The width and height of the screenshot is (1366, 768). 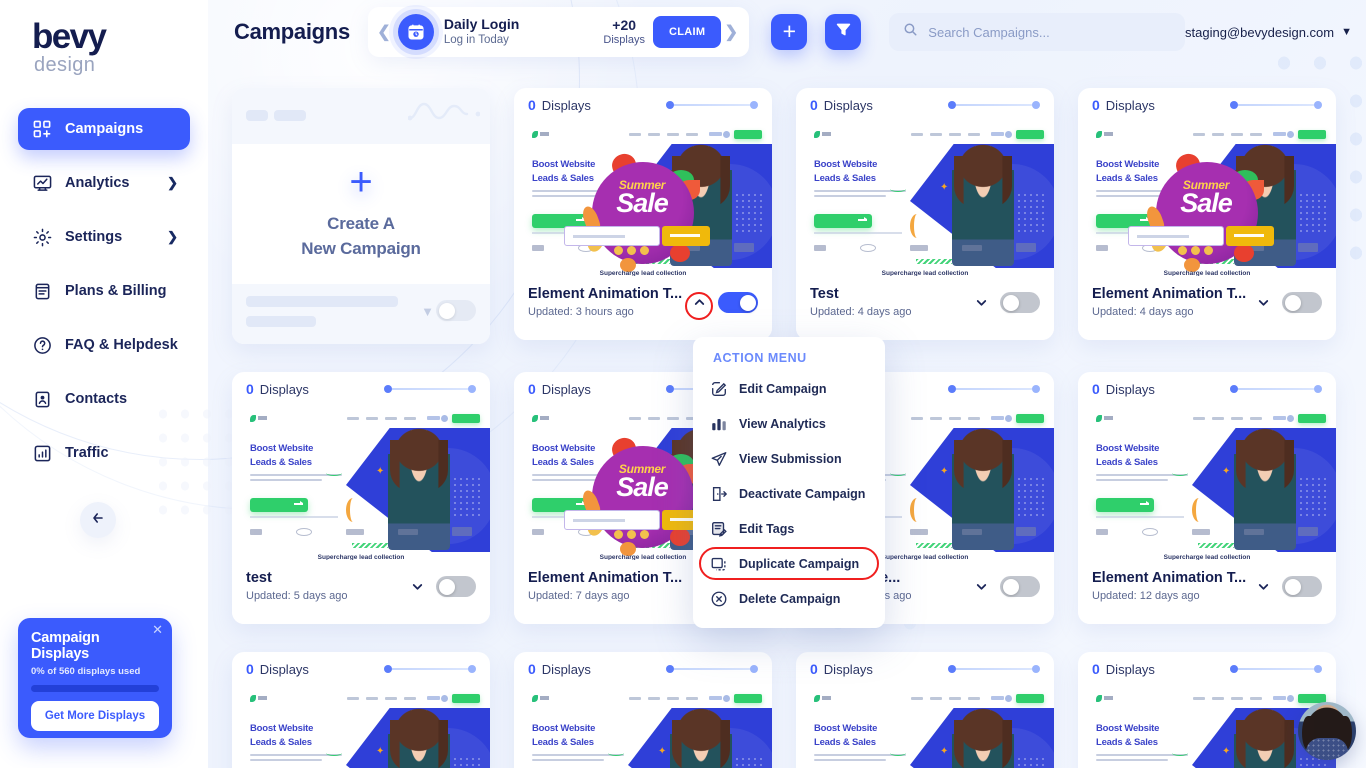 What do you see at coordinates (789, 563) in the screenshot?
I see `action-menu-item-duplicate-campaign: Duplicate Campaign` at bounding box center [789, 563].